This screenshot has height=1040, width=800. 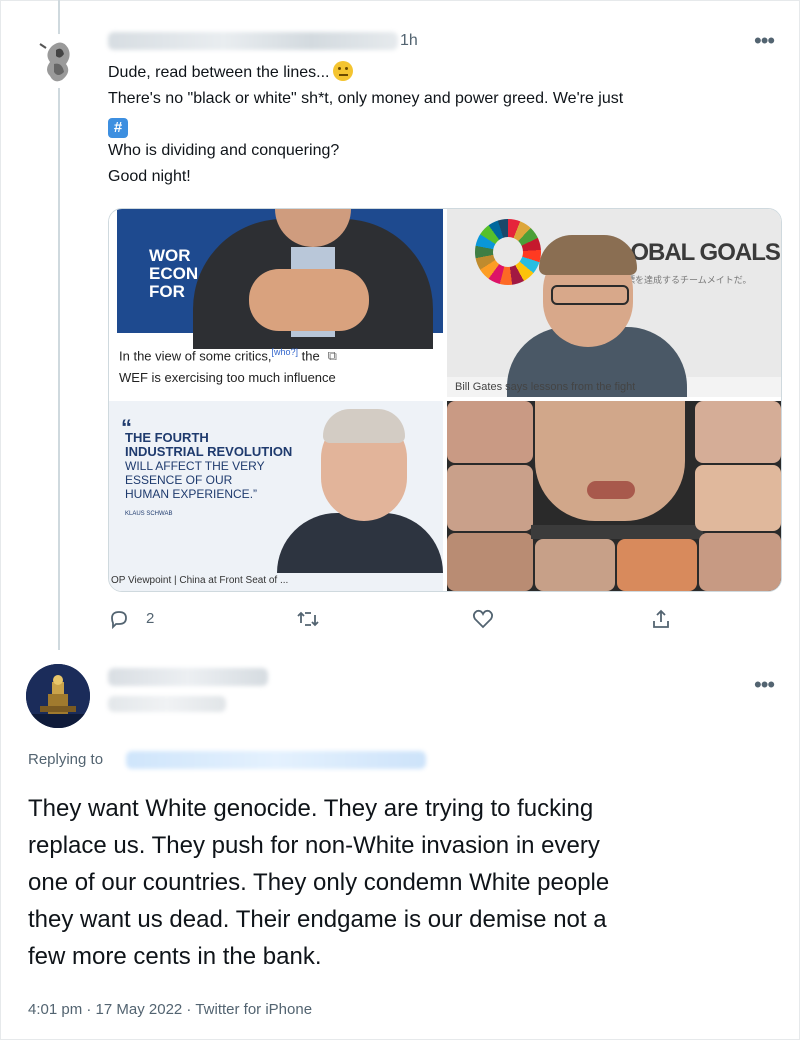 I want to click on share-icon, so click(x=661, y=618).